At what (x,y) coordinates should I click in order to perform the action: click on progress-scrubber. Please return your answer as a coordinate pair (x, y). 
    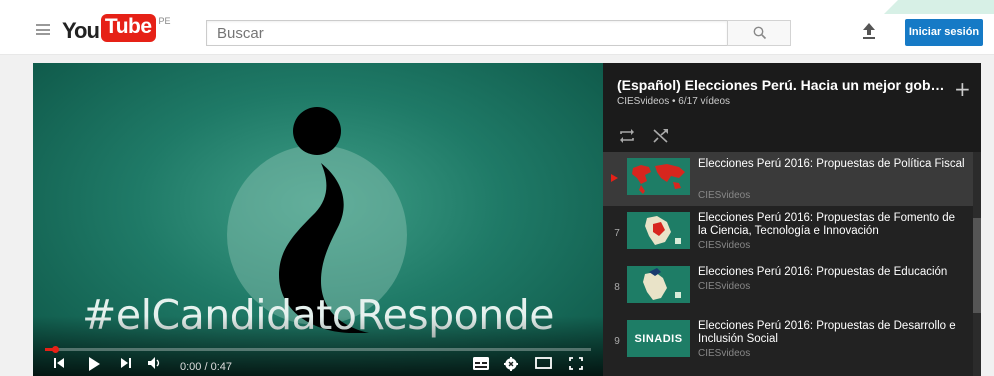
    Looking at the image, I should click on (55, 349).